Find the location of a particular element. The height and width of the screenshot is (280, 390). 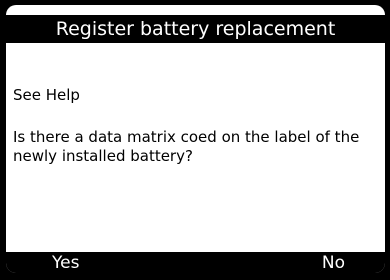

no-button: No is located at coordinates (333, 262).